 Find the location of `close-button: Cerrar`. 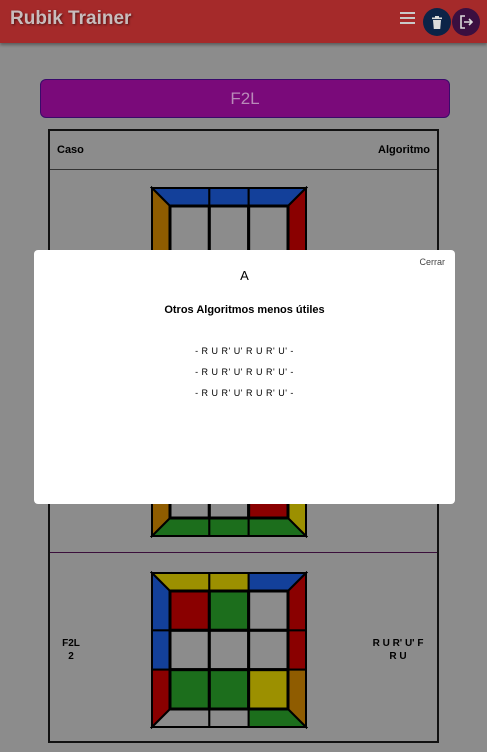

close-button: Cerrar is located at coordinates (432, 262).